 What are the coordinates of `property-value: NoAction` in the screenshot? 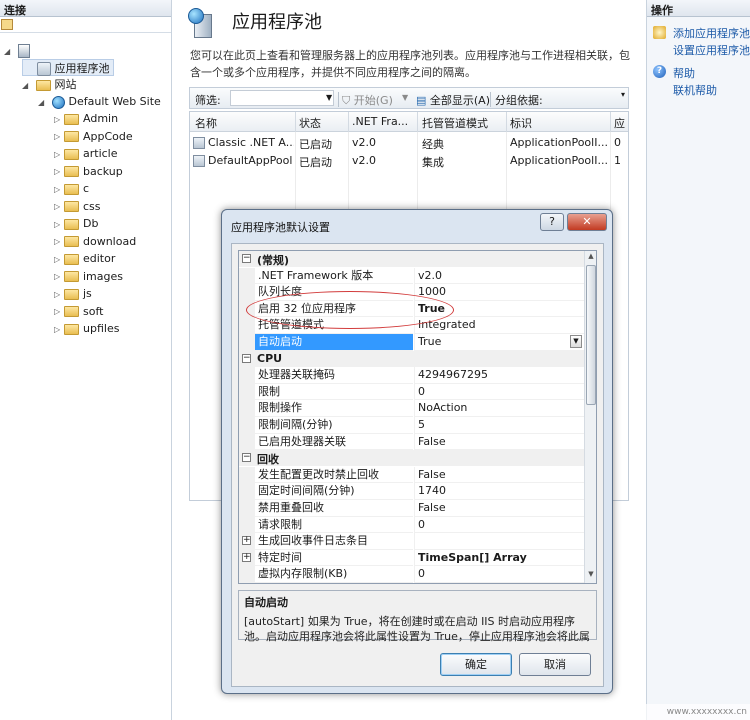 It's located at (499, 408).